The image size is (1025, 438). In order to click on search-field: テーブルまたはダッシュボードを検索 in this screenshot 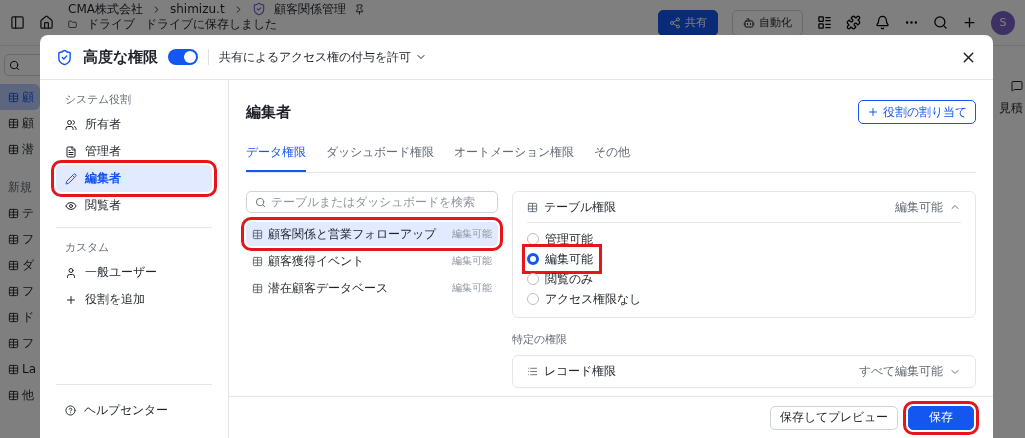, I will do `click(372, 202)`.